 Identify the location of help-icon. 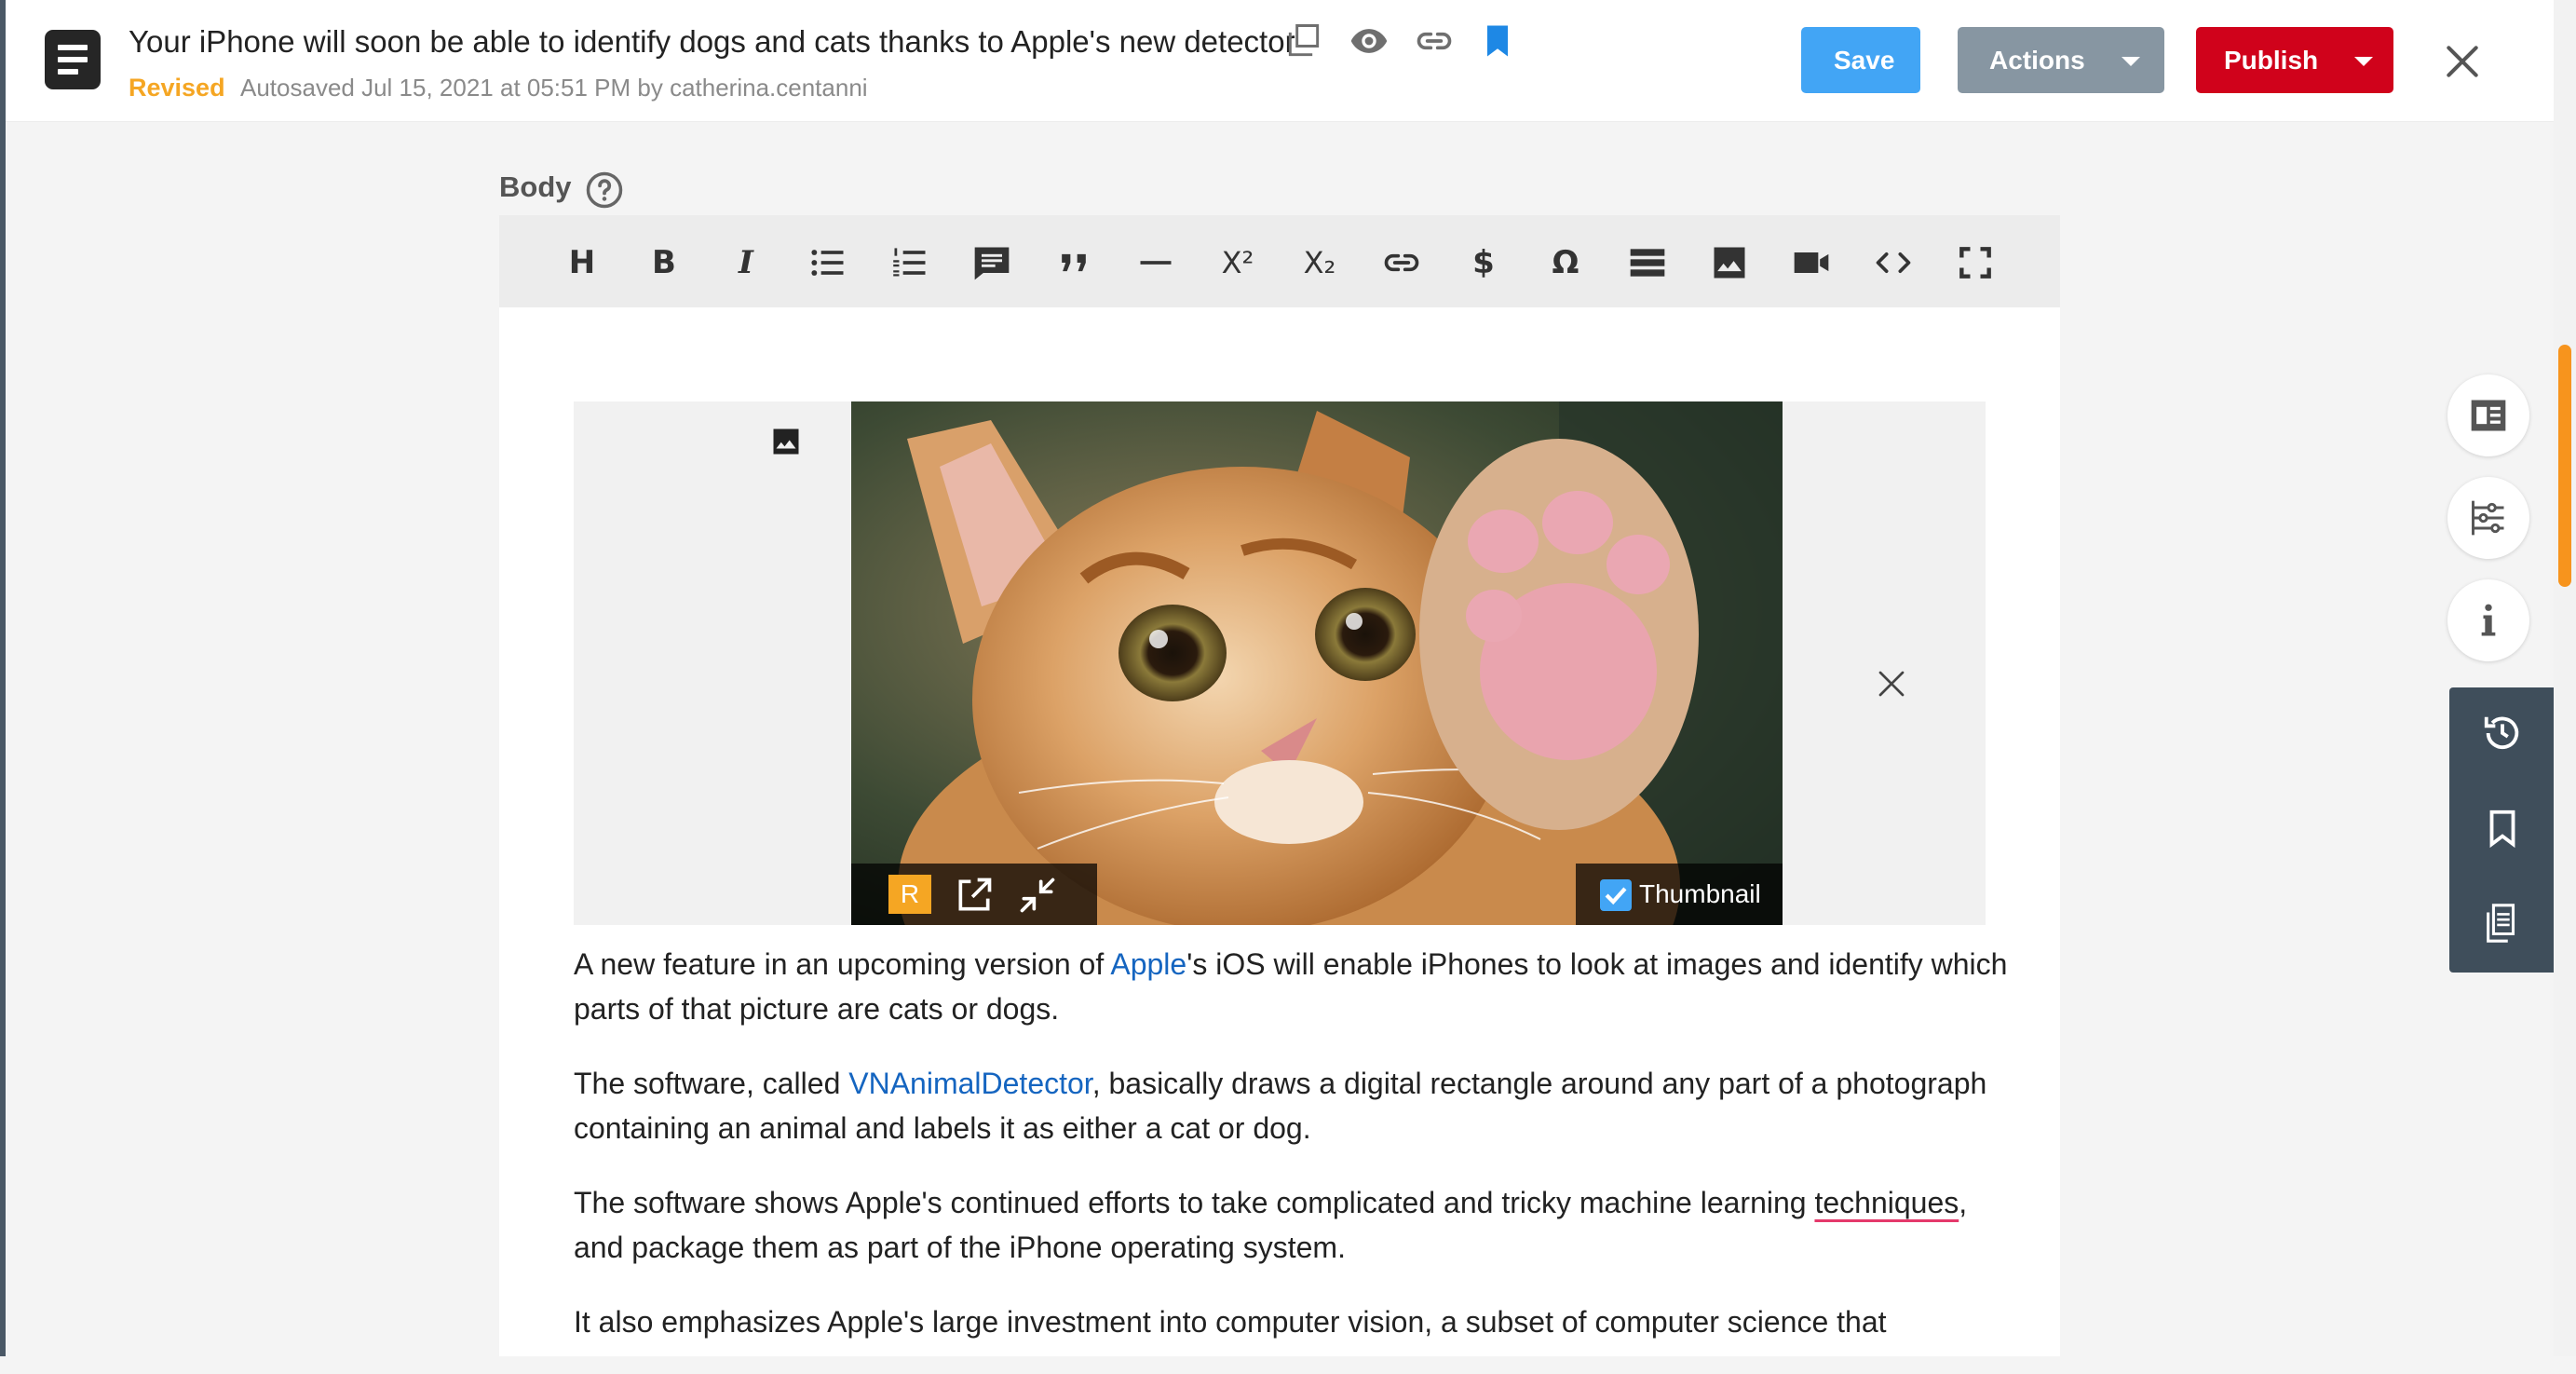
(604, 190).